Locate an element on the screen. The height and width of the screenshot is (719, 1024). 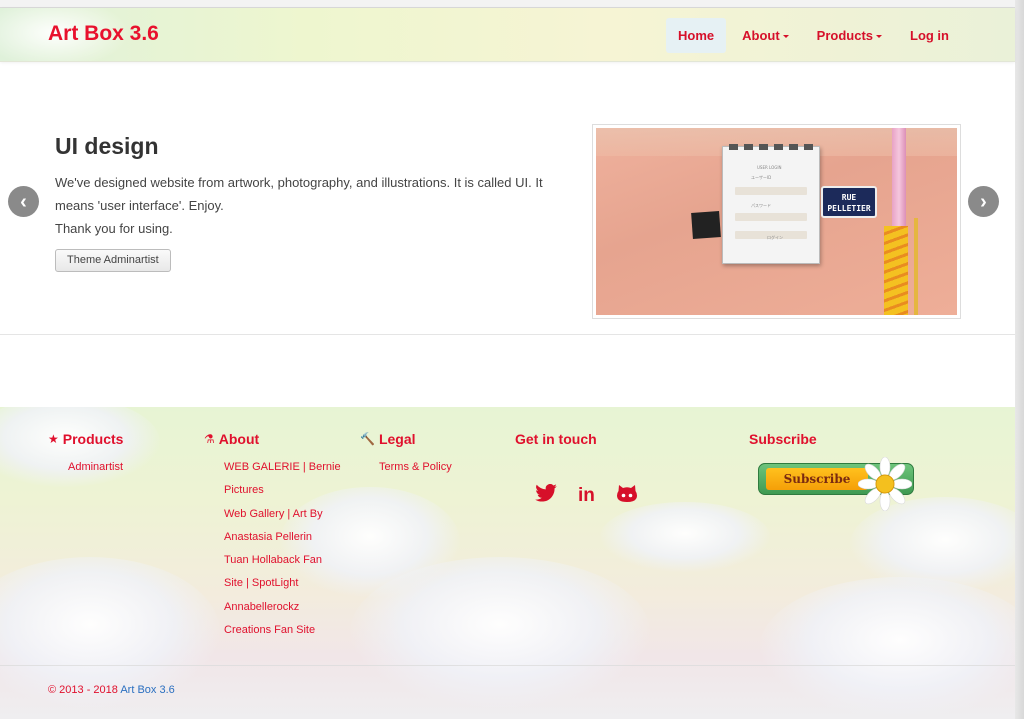
daisy-icon is located at coordinates (885, 484).